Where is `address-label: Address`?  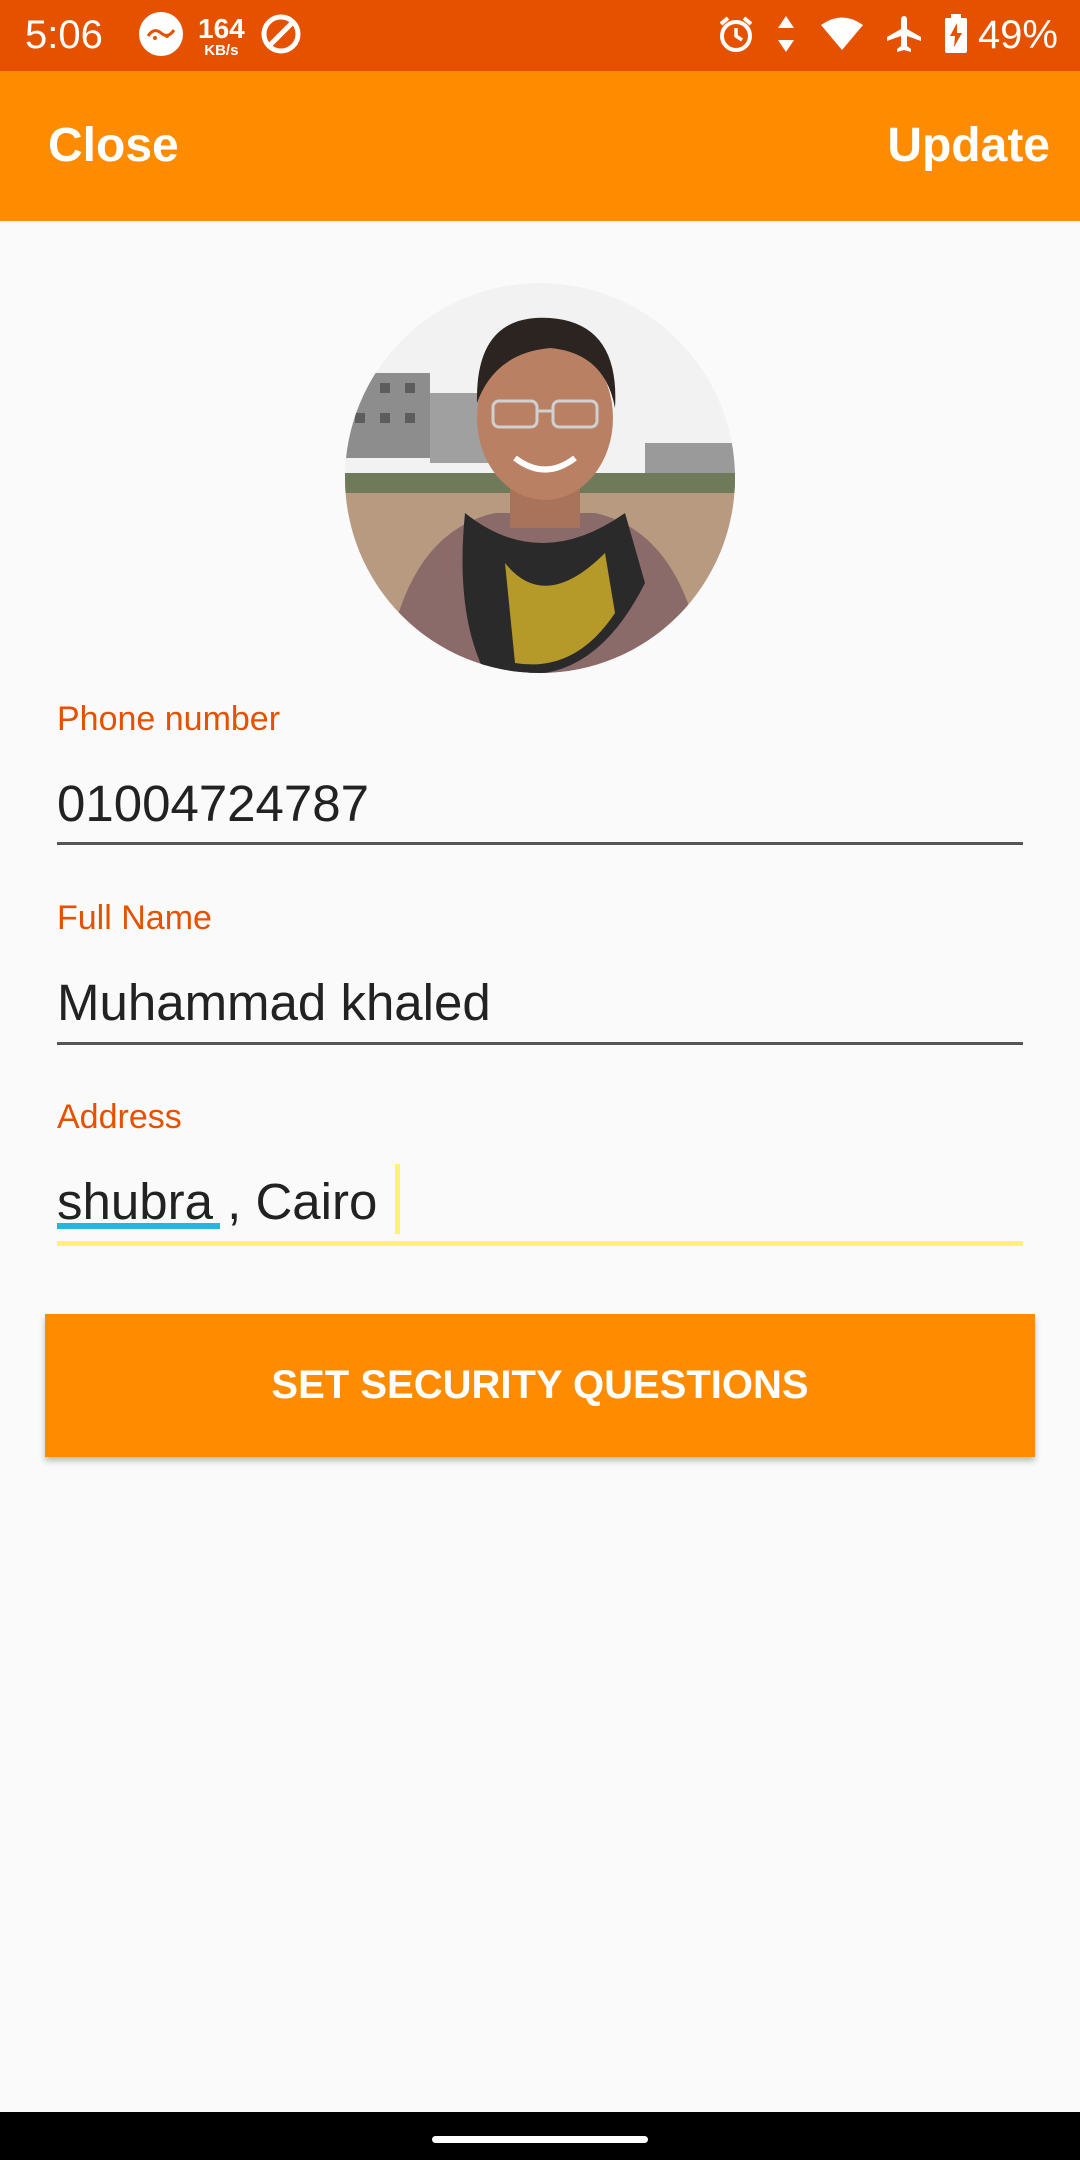
address-label: Address is located at coordinates (119, 1117).